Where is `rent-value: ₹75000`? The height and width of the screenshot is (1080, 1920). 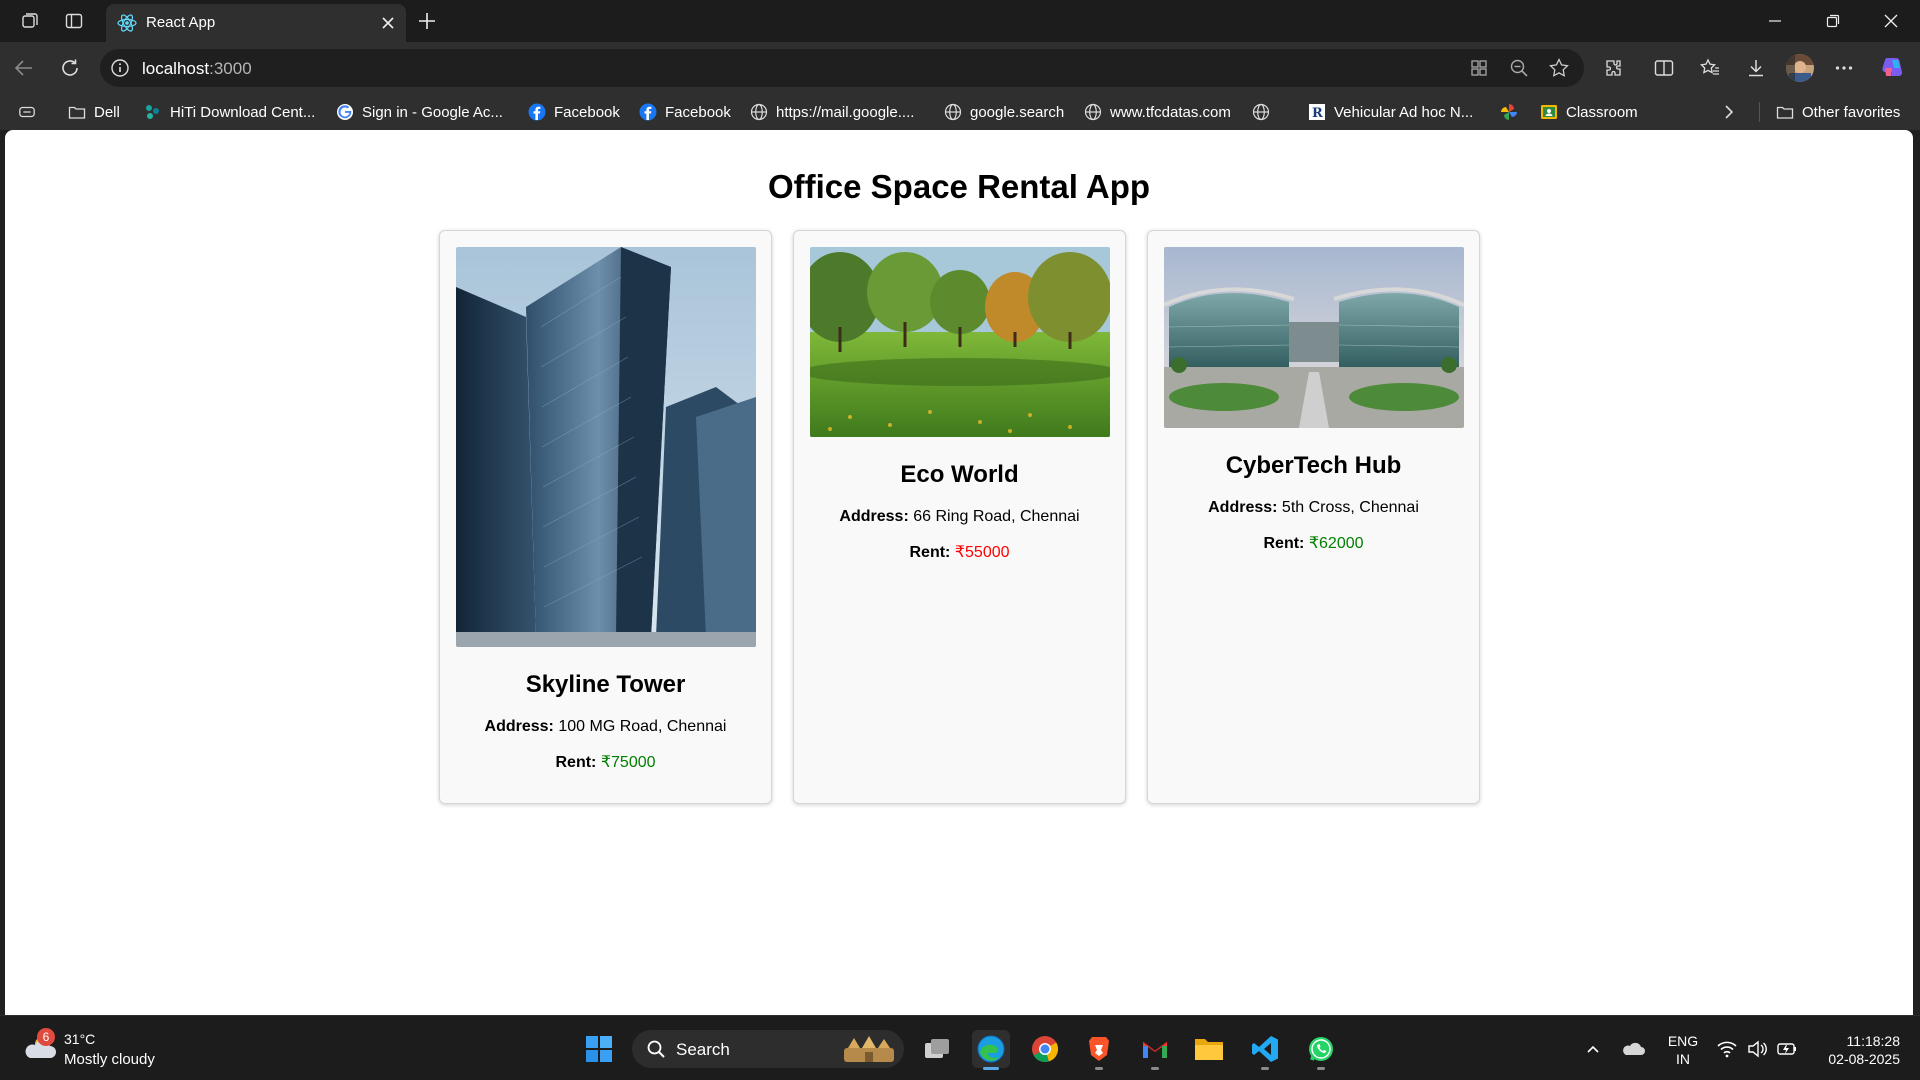 rent-value: ₹75000 is located at coordinates (628, 762).